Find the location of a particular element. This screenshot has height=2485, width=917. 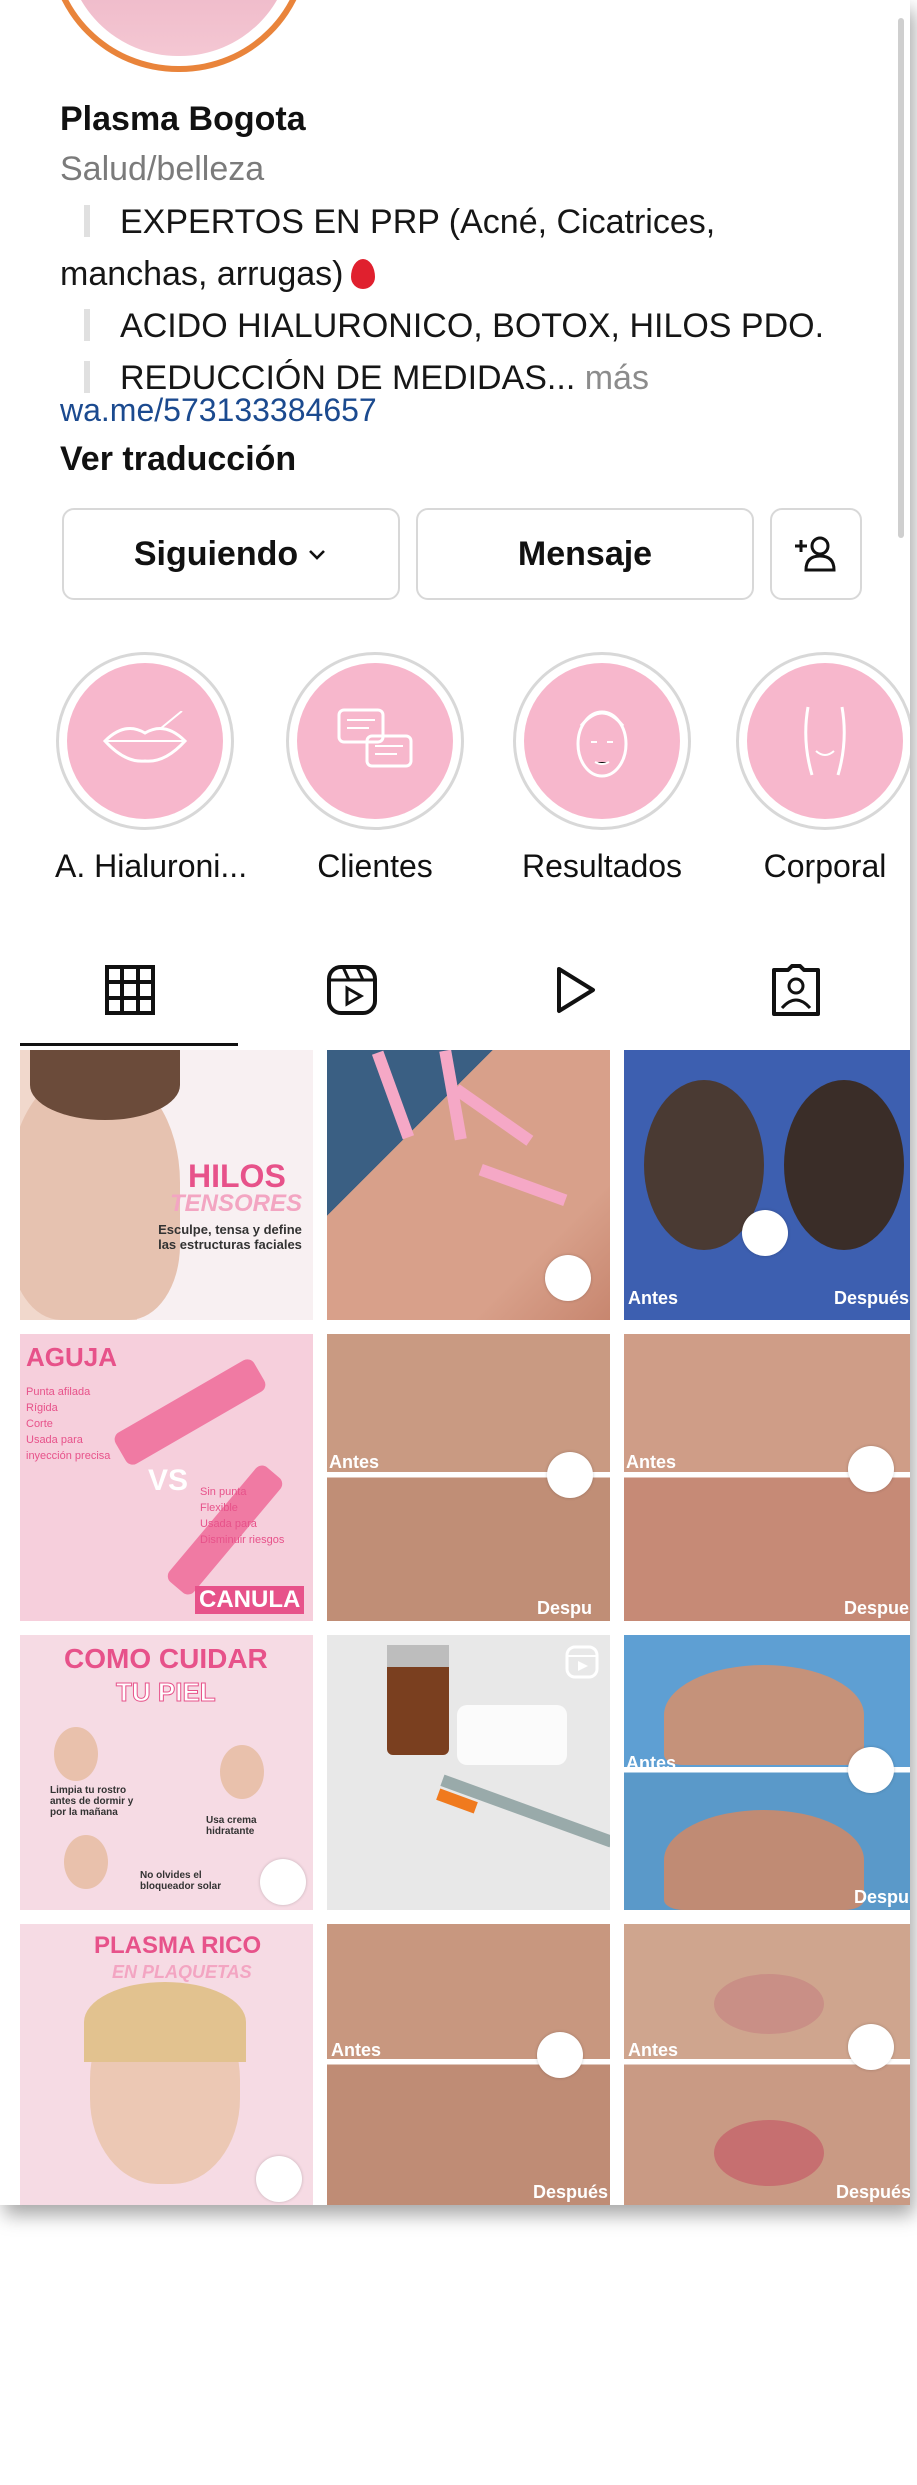

post-title: AGUJA is located at coordinates (72, 1357).